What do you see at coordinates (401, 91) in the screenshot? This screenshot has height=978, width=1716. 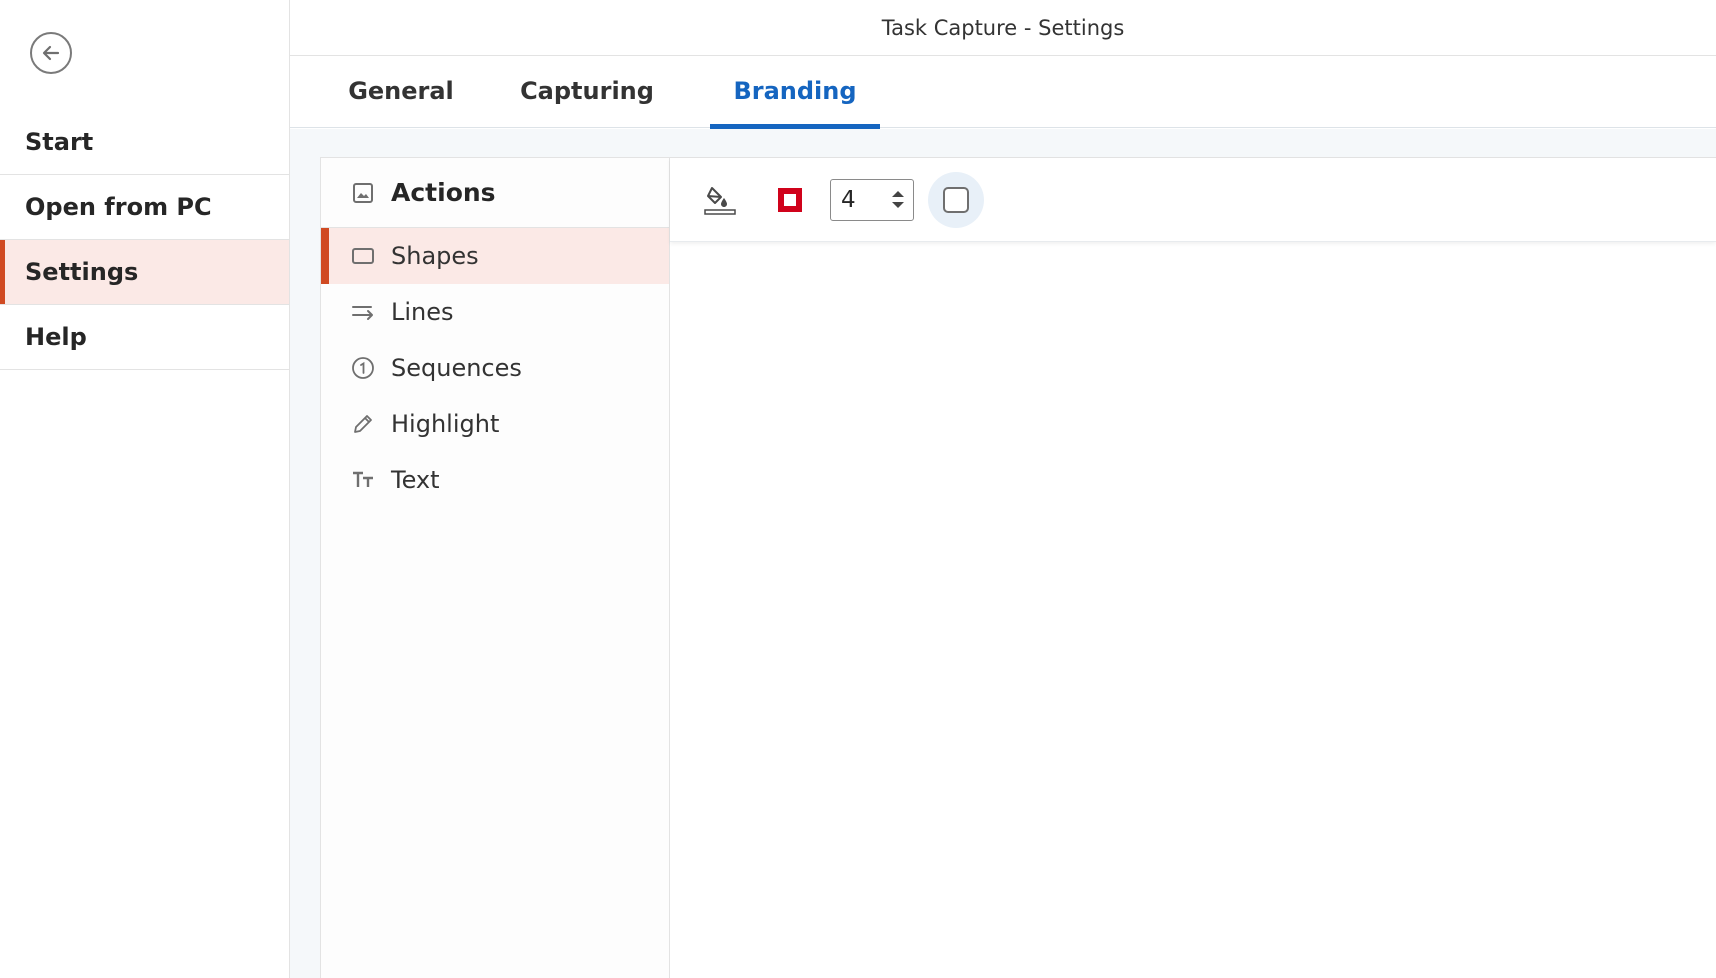 I see `tab-general: General` at bounding box center [401, 91].